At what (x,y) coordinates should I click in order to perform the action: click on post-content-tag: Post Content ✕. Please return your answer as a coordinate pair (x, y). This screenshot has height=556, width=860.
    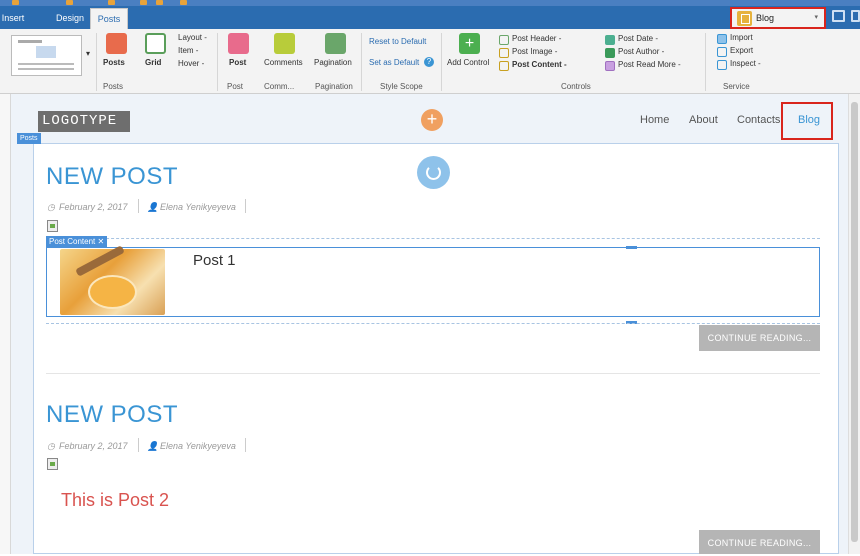
    Looking at the image, I should click on (77, 241).